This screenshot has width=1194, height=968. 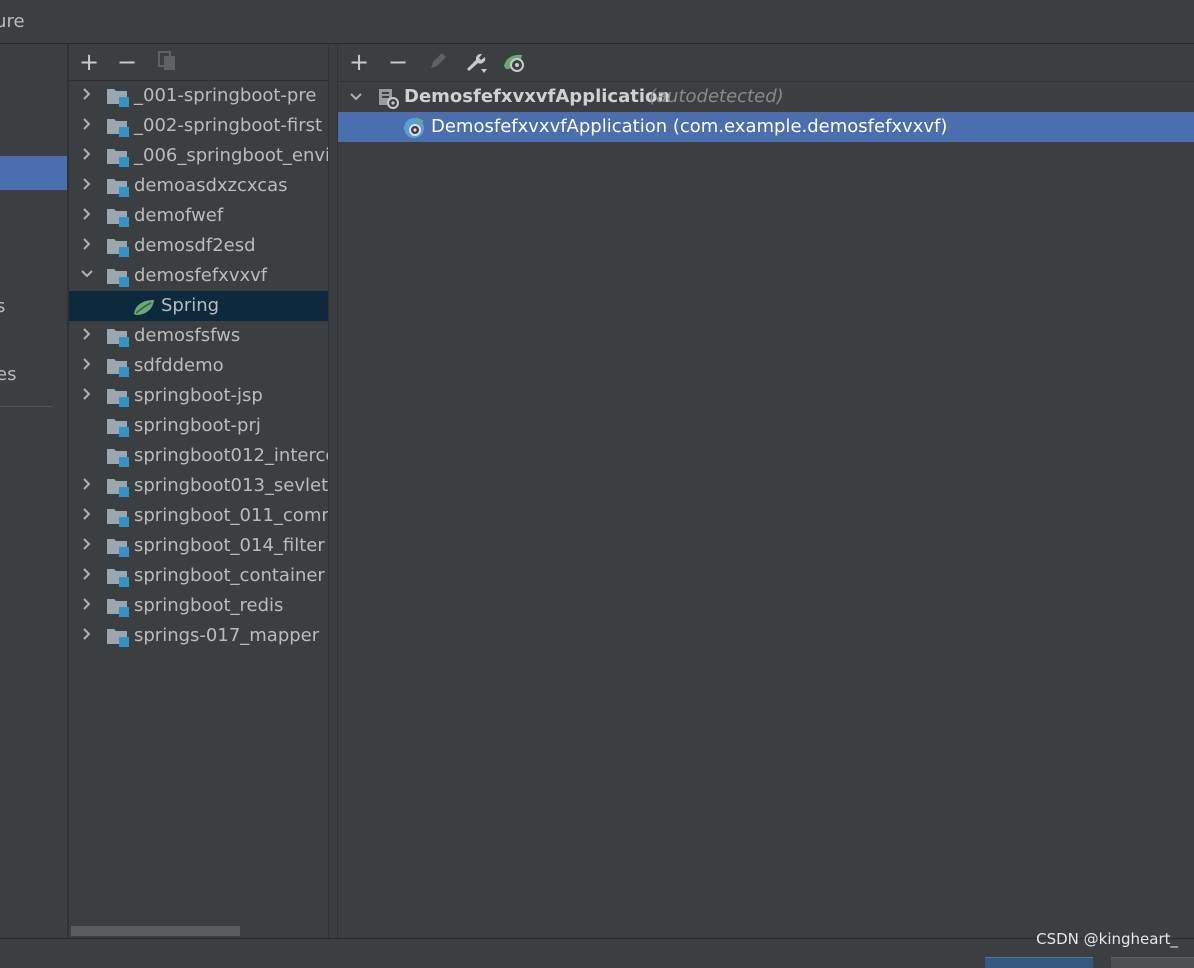 I want to click on module-item: springboot-prj, so click(x=198, y=426).